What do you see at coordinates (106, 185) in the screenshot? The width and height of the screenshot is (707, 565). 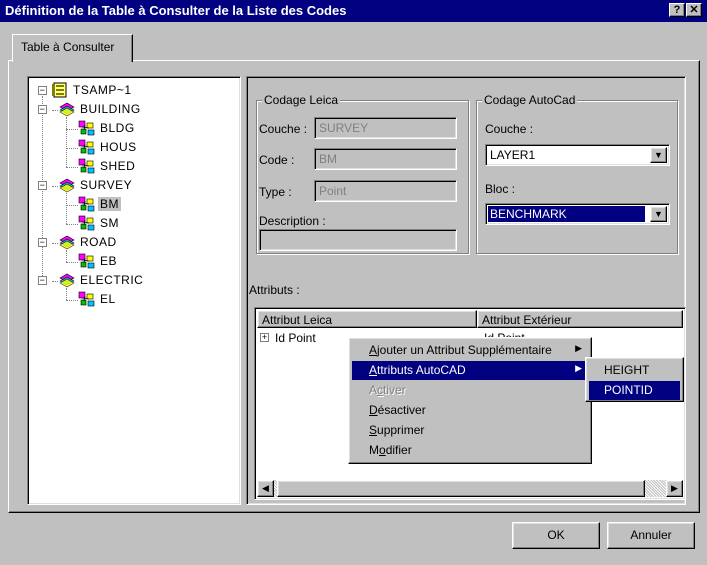 I see `tree-node-label: SURVEY` at bounding box center [106, 185].